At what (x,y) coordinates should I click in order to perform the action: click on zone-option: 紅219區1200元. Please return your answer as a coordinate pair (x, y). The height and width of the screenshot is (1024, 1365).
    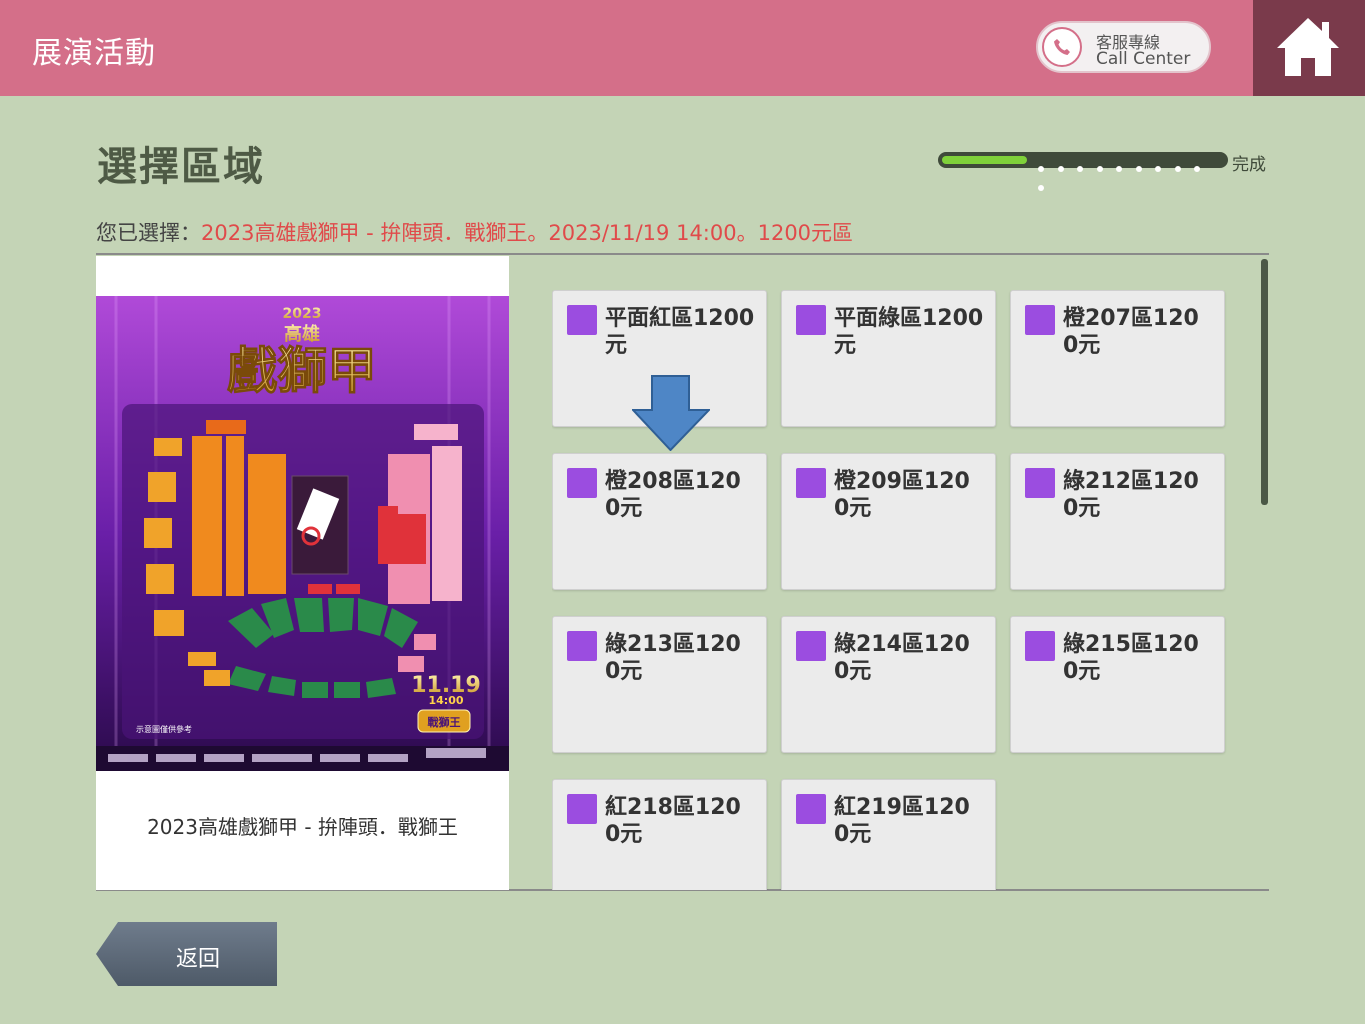
    Looking at the image, I should click on (888, 834).